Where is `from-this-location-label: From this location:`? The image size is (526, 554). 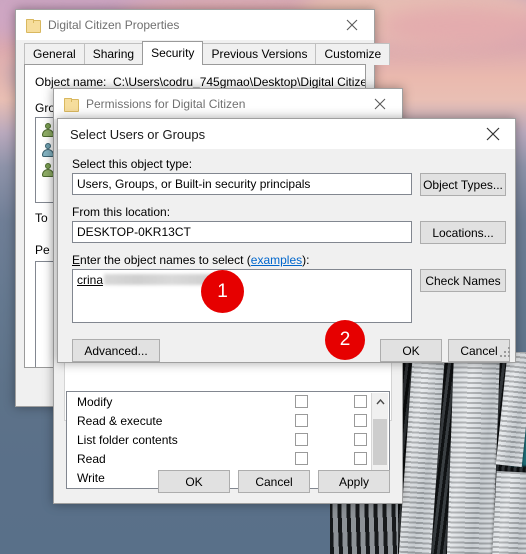
from-this-location-label: From this location: is located at coordinates (121, 212).